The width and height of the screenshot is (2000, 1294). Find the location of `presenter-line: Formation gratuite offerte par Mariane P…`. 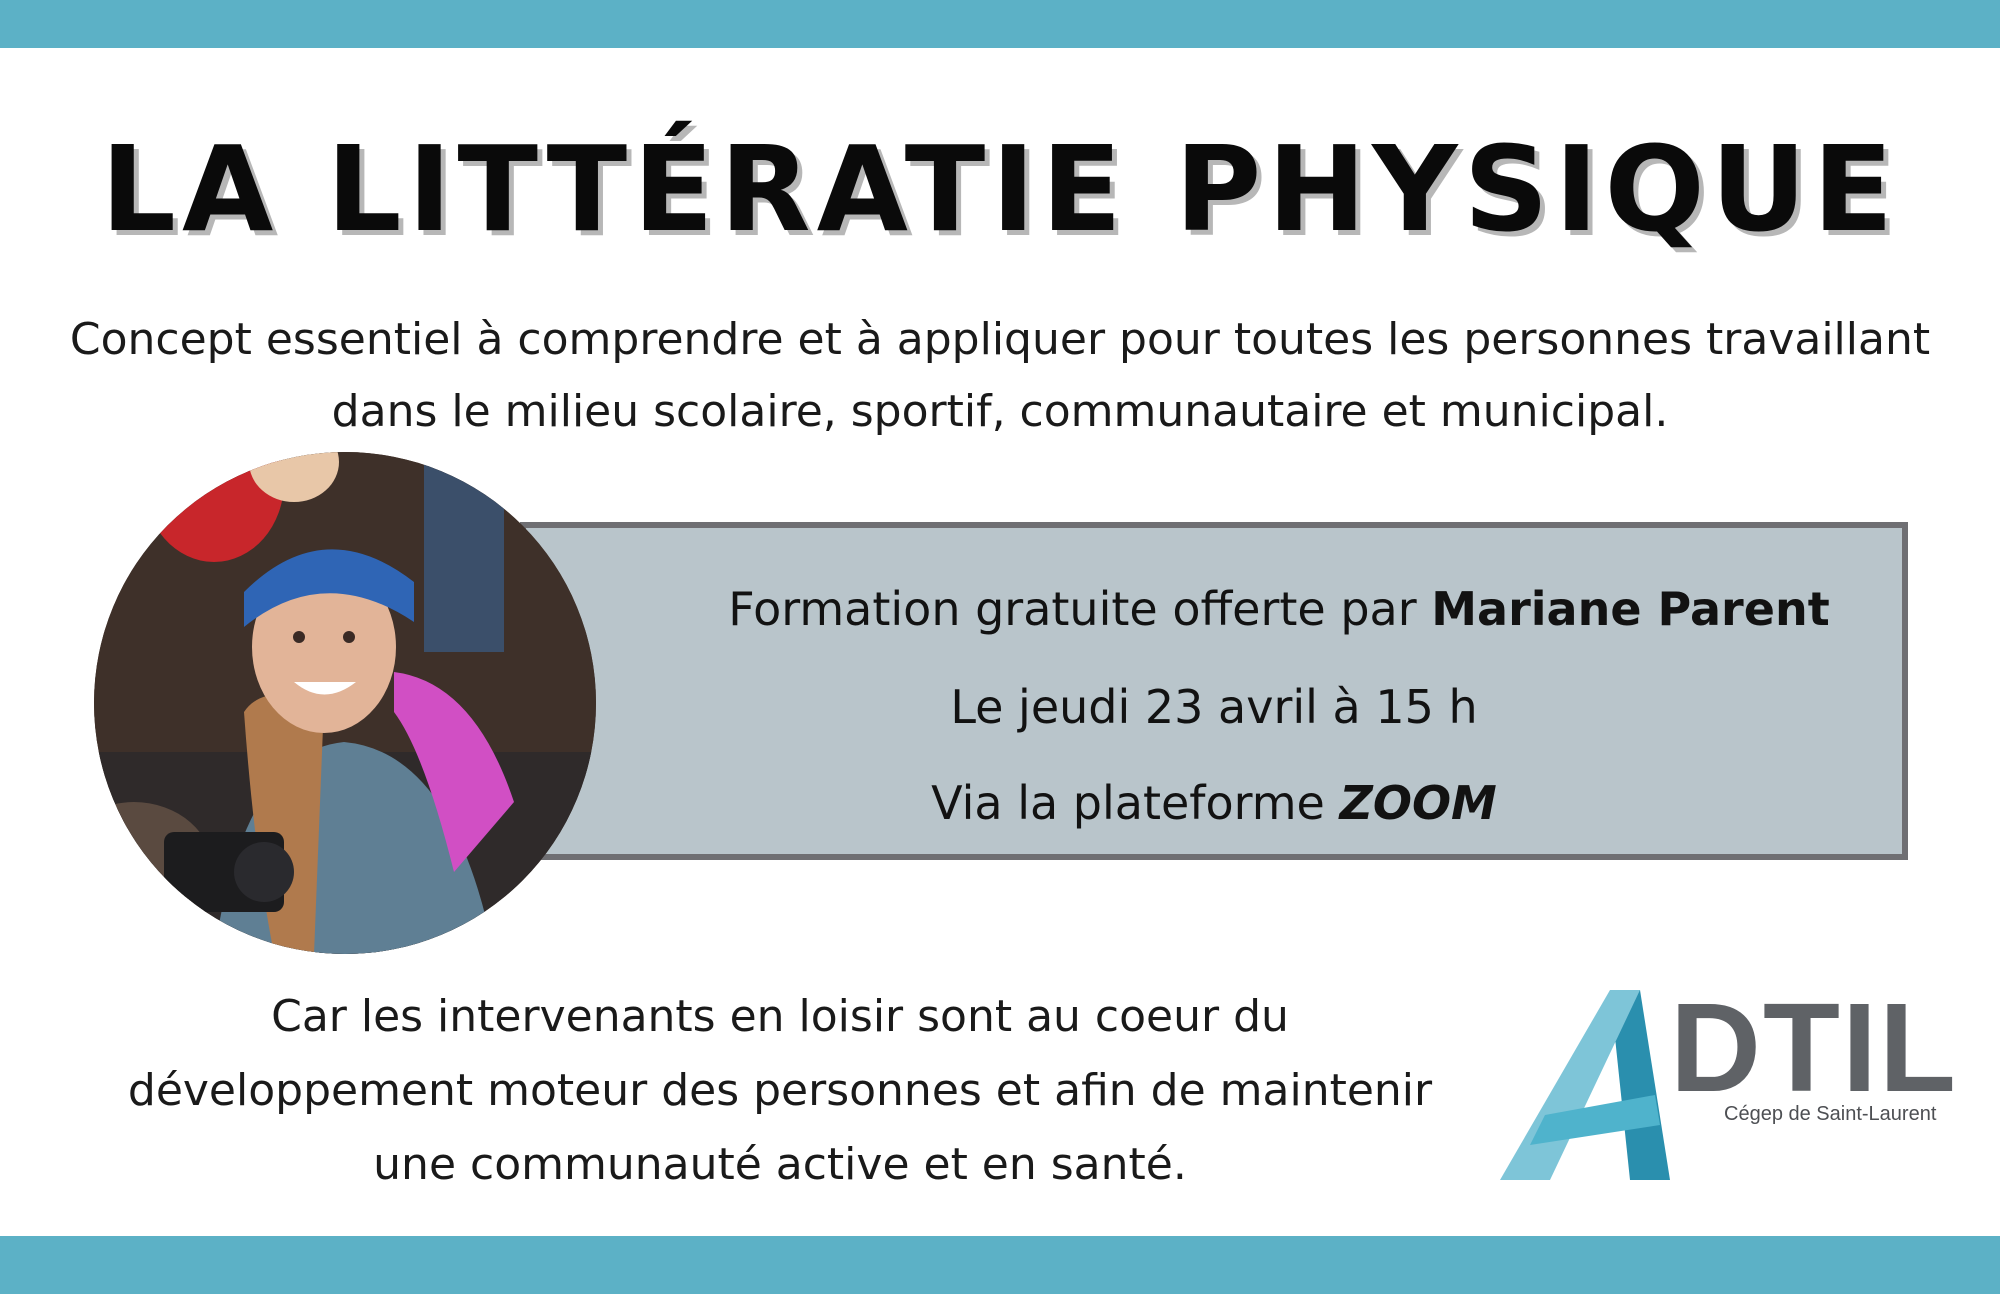

presenter-line: Formation gratuite offerte par Mariane P… is located at coordinates (1214, 609).